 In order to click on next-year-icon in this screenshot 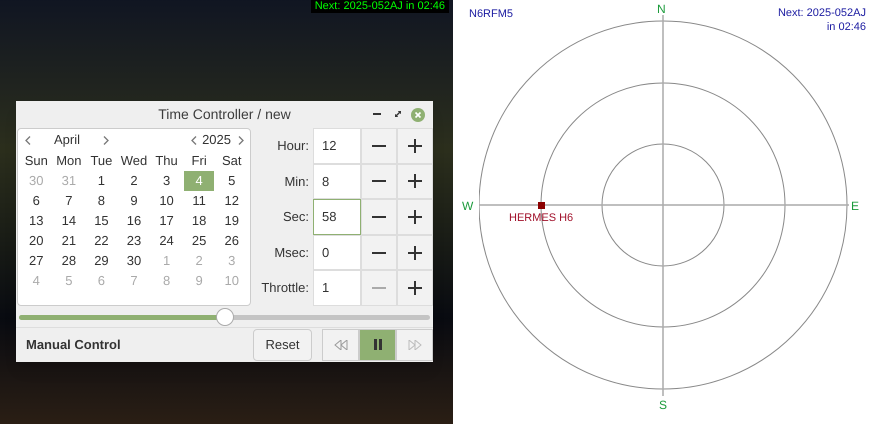, I will do `click(241, 140)`.